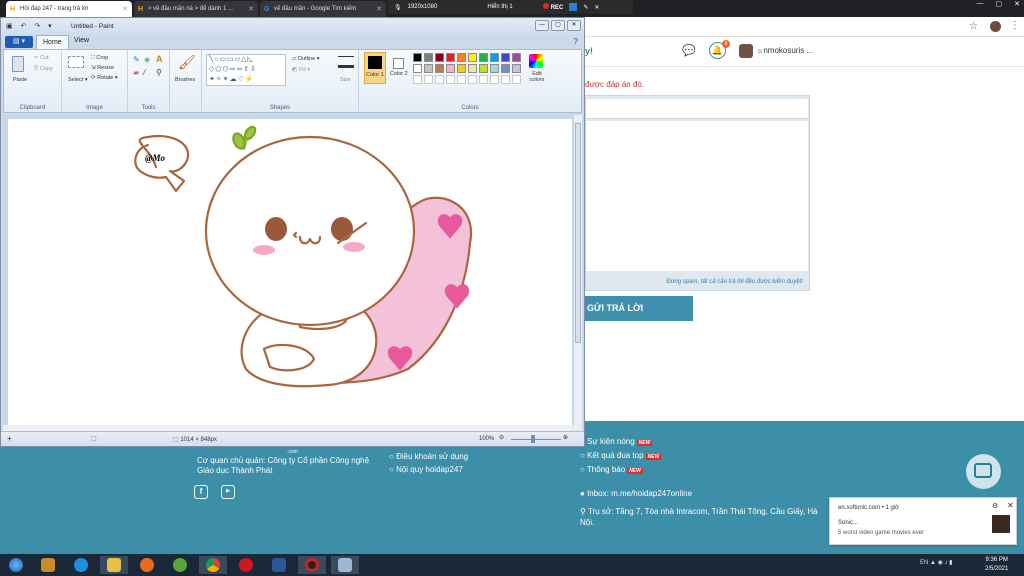  Describe the element at coordinates (180, 565) in the screenshot. I see `taskbar-app` at that location.